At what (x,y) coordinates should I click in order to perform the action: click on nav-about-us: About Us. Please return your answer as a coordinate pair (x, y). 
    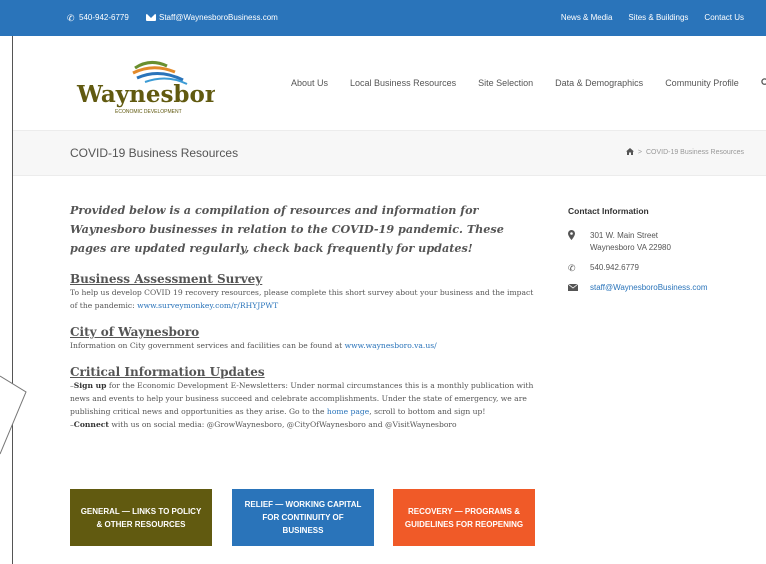
    Looking at the image, I should click on (309, 83).